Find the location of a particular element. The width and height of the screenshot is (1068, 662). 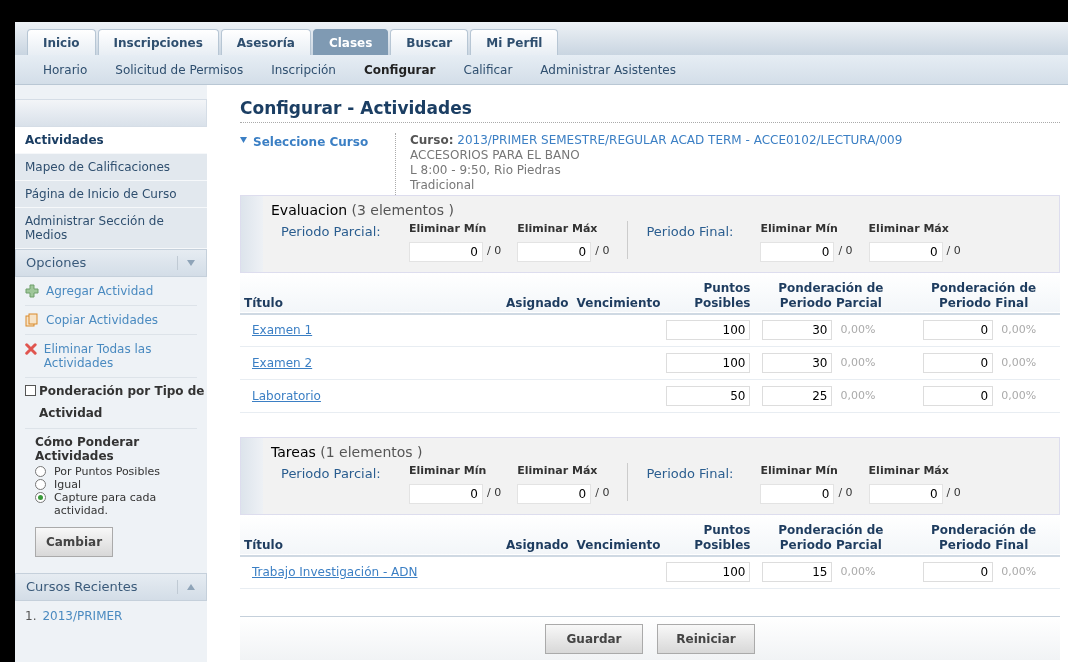

course-detail: L 8:00 - 9:50, Rio Piedras is located at coordinates (486, 170).